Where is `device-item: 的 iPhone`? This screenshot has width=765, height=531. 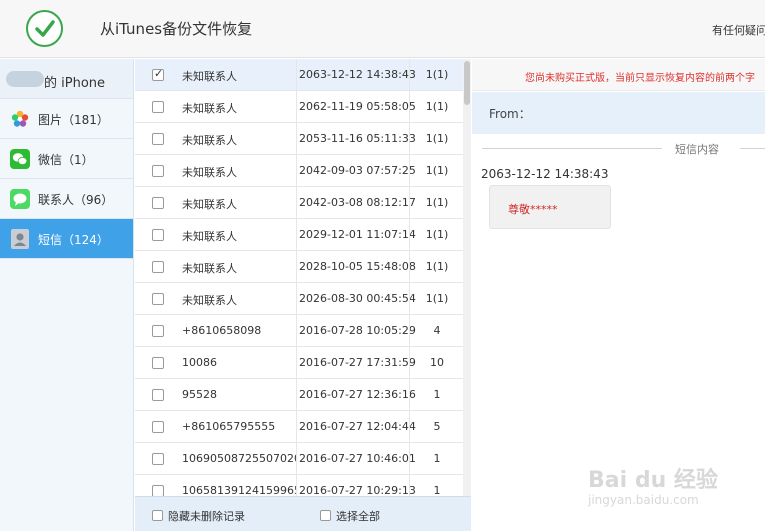
device-item: 的 iPhone is located at coordinates (66, 79).